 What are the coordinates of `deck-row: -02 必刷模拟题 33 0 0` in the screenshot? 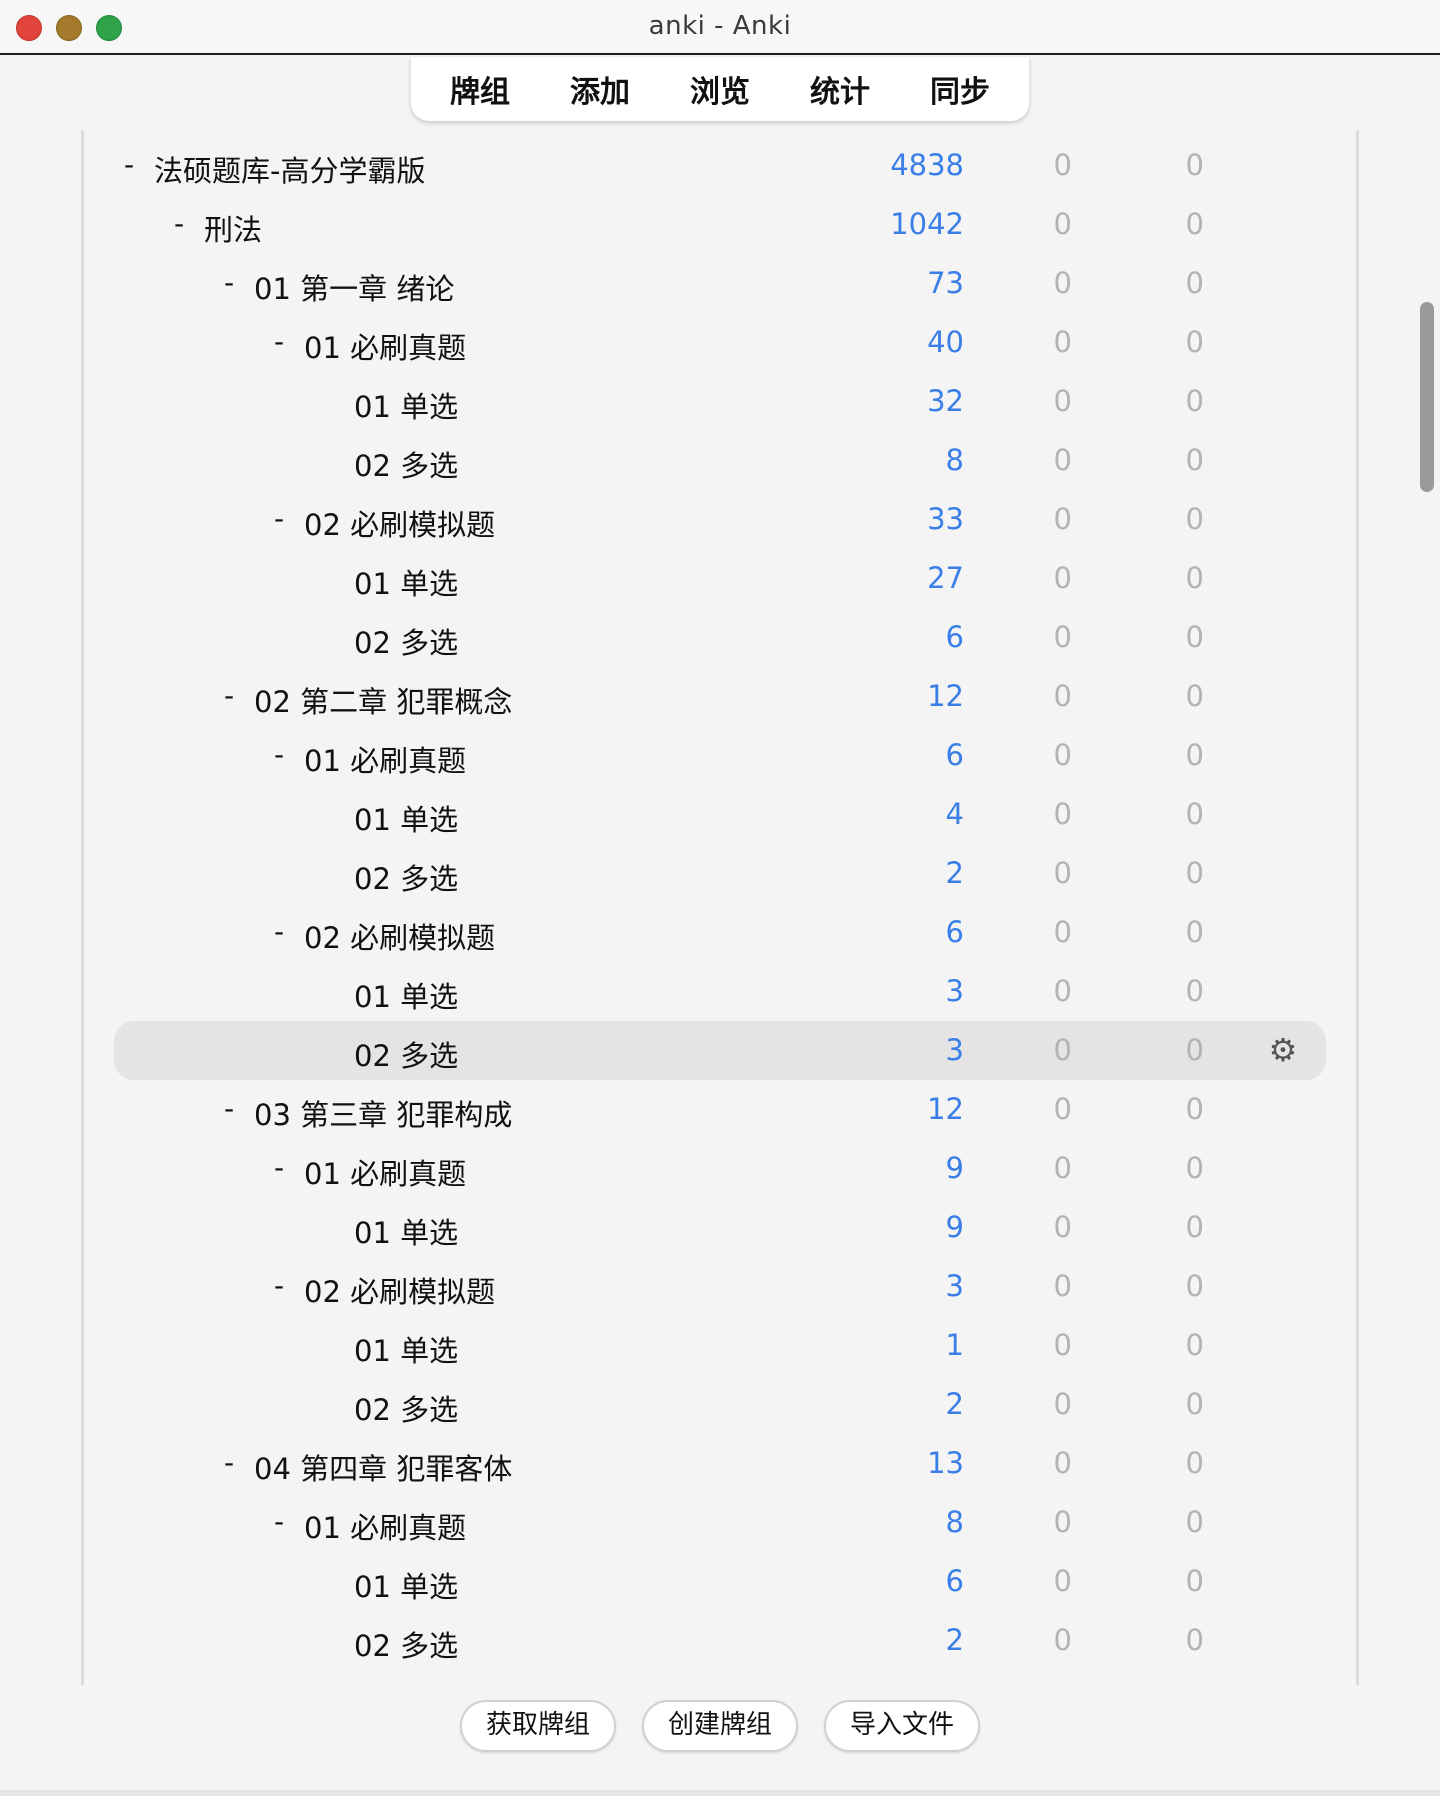 It's located at (720, 519).